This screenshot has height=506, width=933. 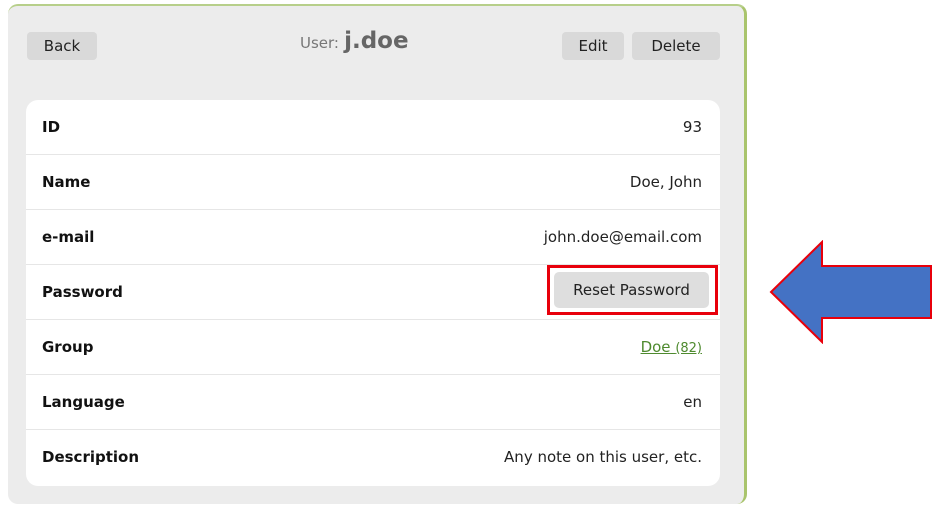 I want to click on detail-row-password: Password Reset Password, so click(x=373, y=292).